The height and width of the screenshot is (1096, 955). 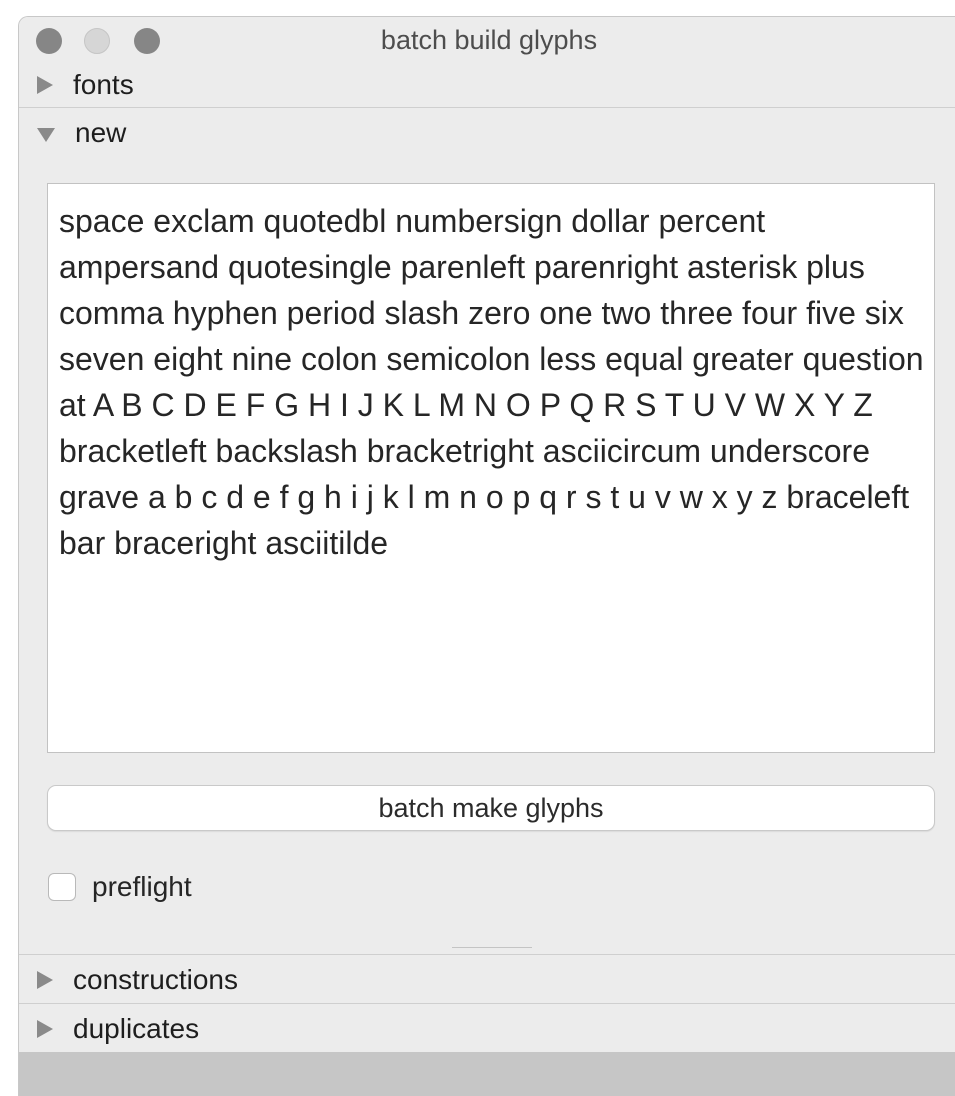 What do you see at coordinates (491, 808) in the screenshot?
I see `batch-make-glyphs-button: batch make glyphs` at bounding box center [491, 808].